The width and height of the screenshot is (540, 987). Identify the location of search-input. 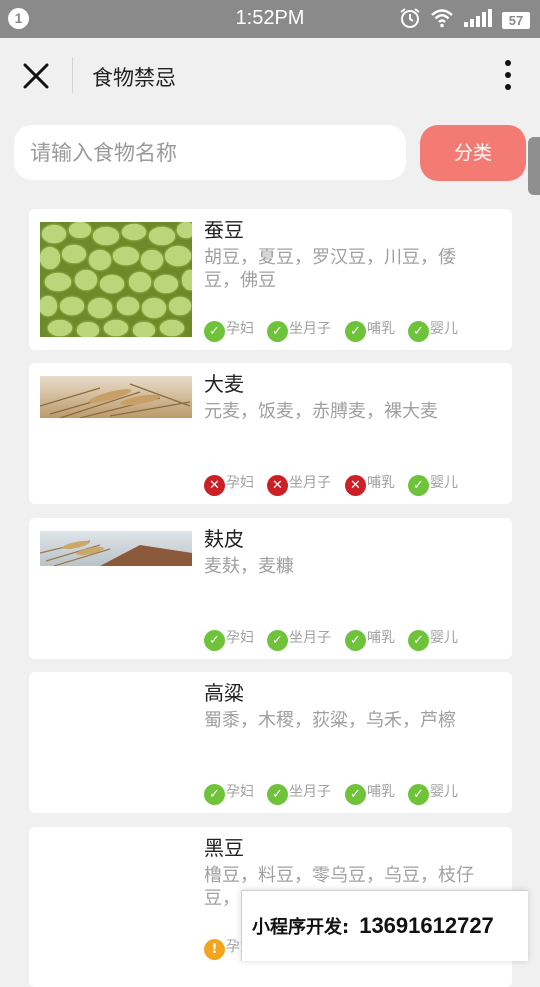
(210, 153).